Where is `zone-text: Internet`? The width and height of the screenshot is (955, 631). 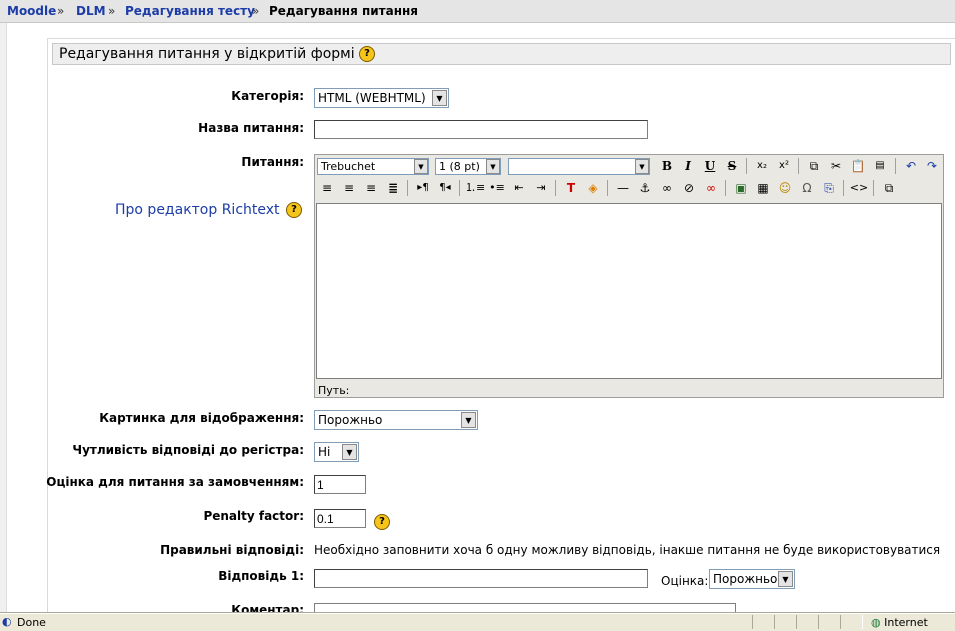 zone-text: Internet is located at coordinates (906, 622).